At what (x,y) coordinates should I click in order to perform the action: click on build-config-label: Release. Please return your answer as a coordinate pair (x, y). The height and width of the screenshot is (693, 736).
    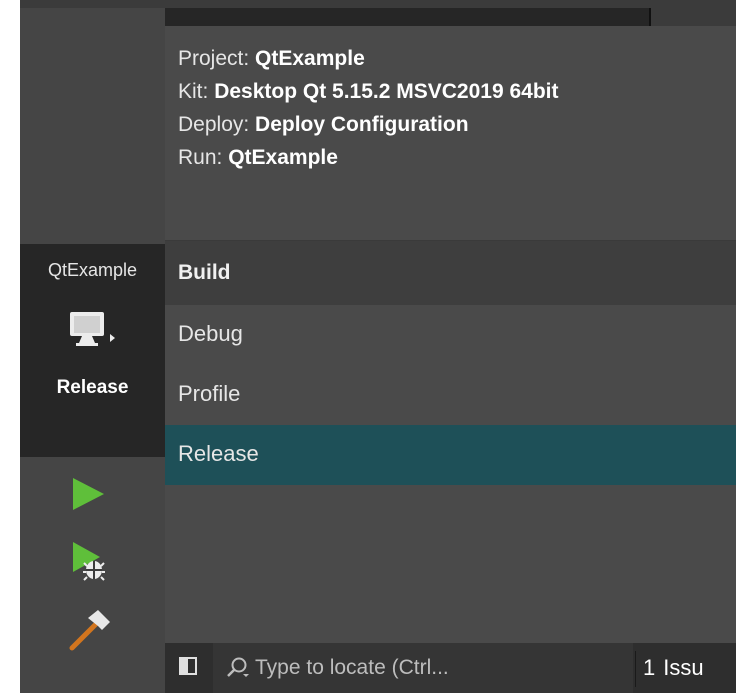
    Looking at the image, I should click on (218, 453).